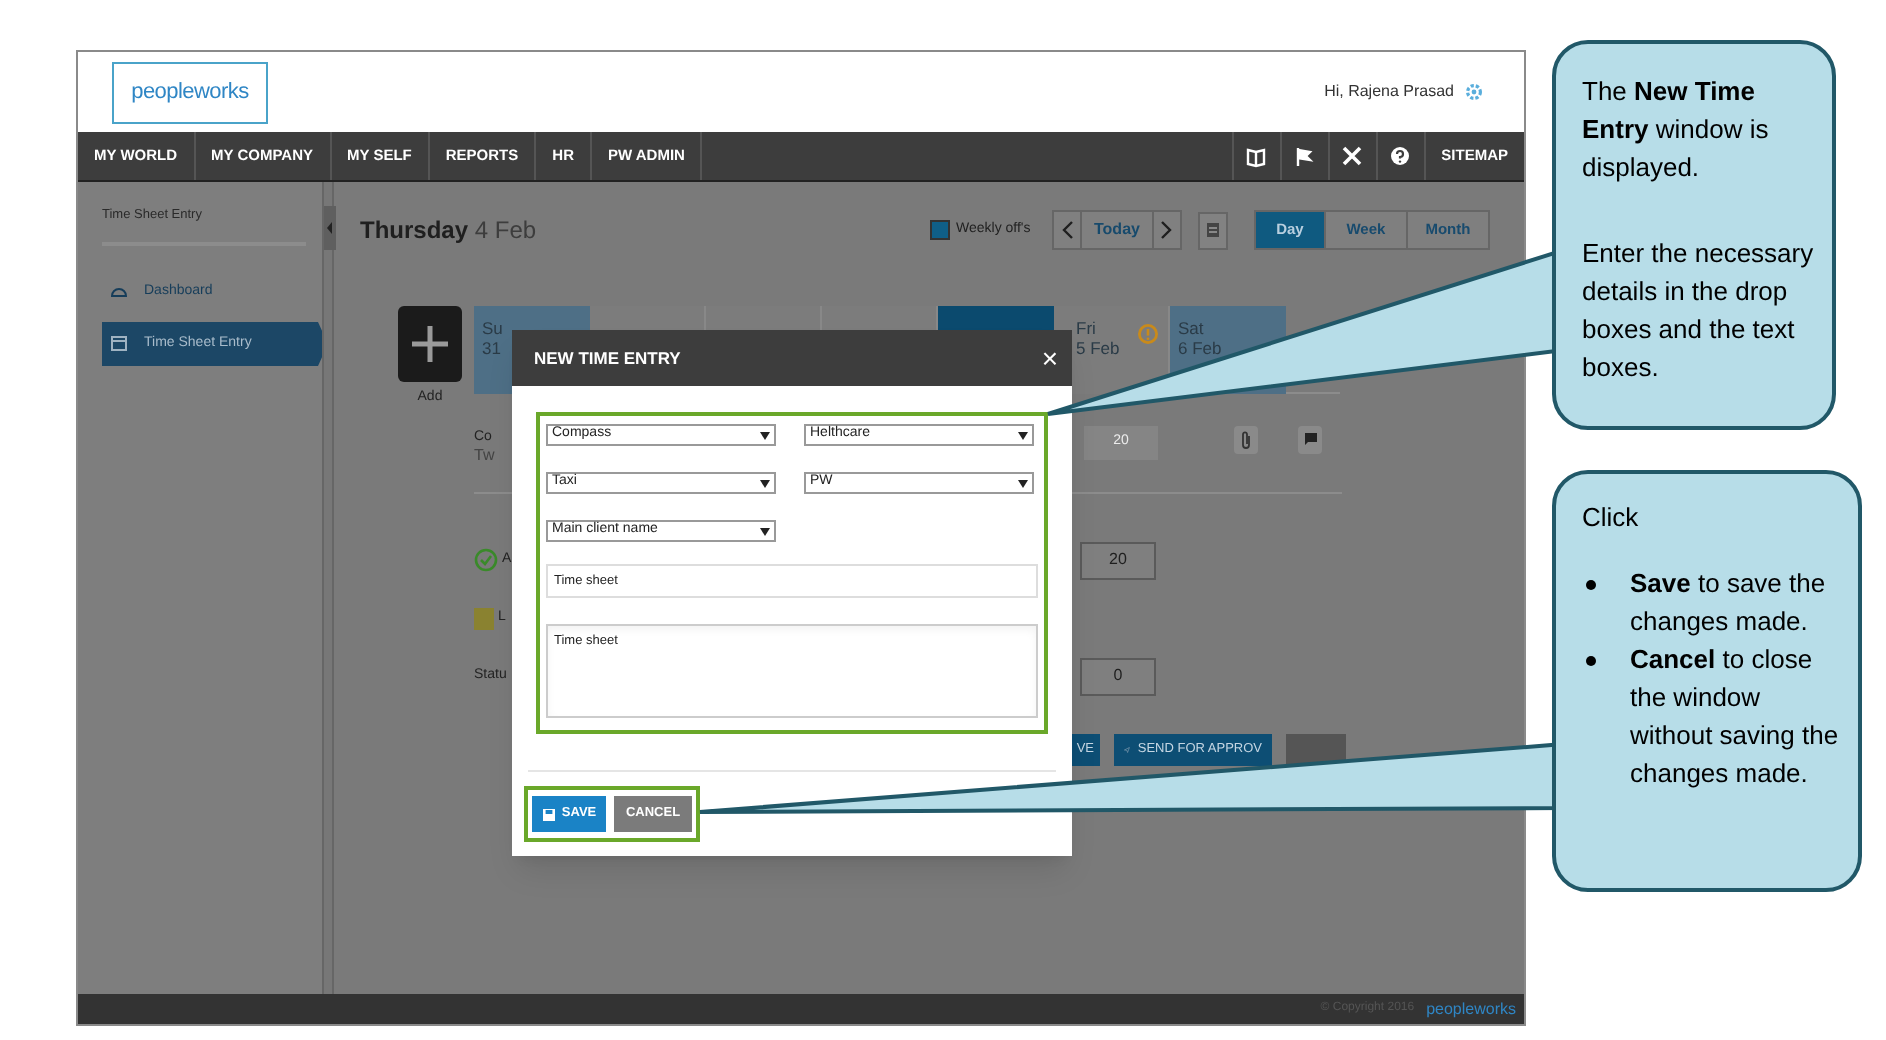  I want to click on callout-text: Enter the necessary details in the drop boxes and the text boxes., so click(1699, 311).